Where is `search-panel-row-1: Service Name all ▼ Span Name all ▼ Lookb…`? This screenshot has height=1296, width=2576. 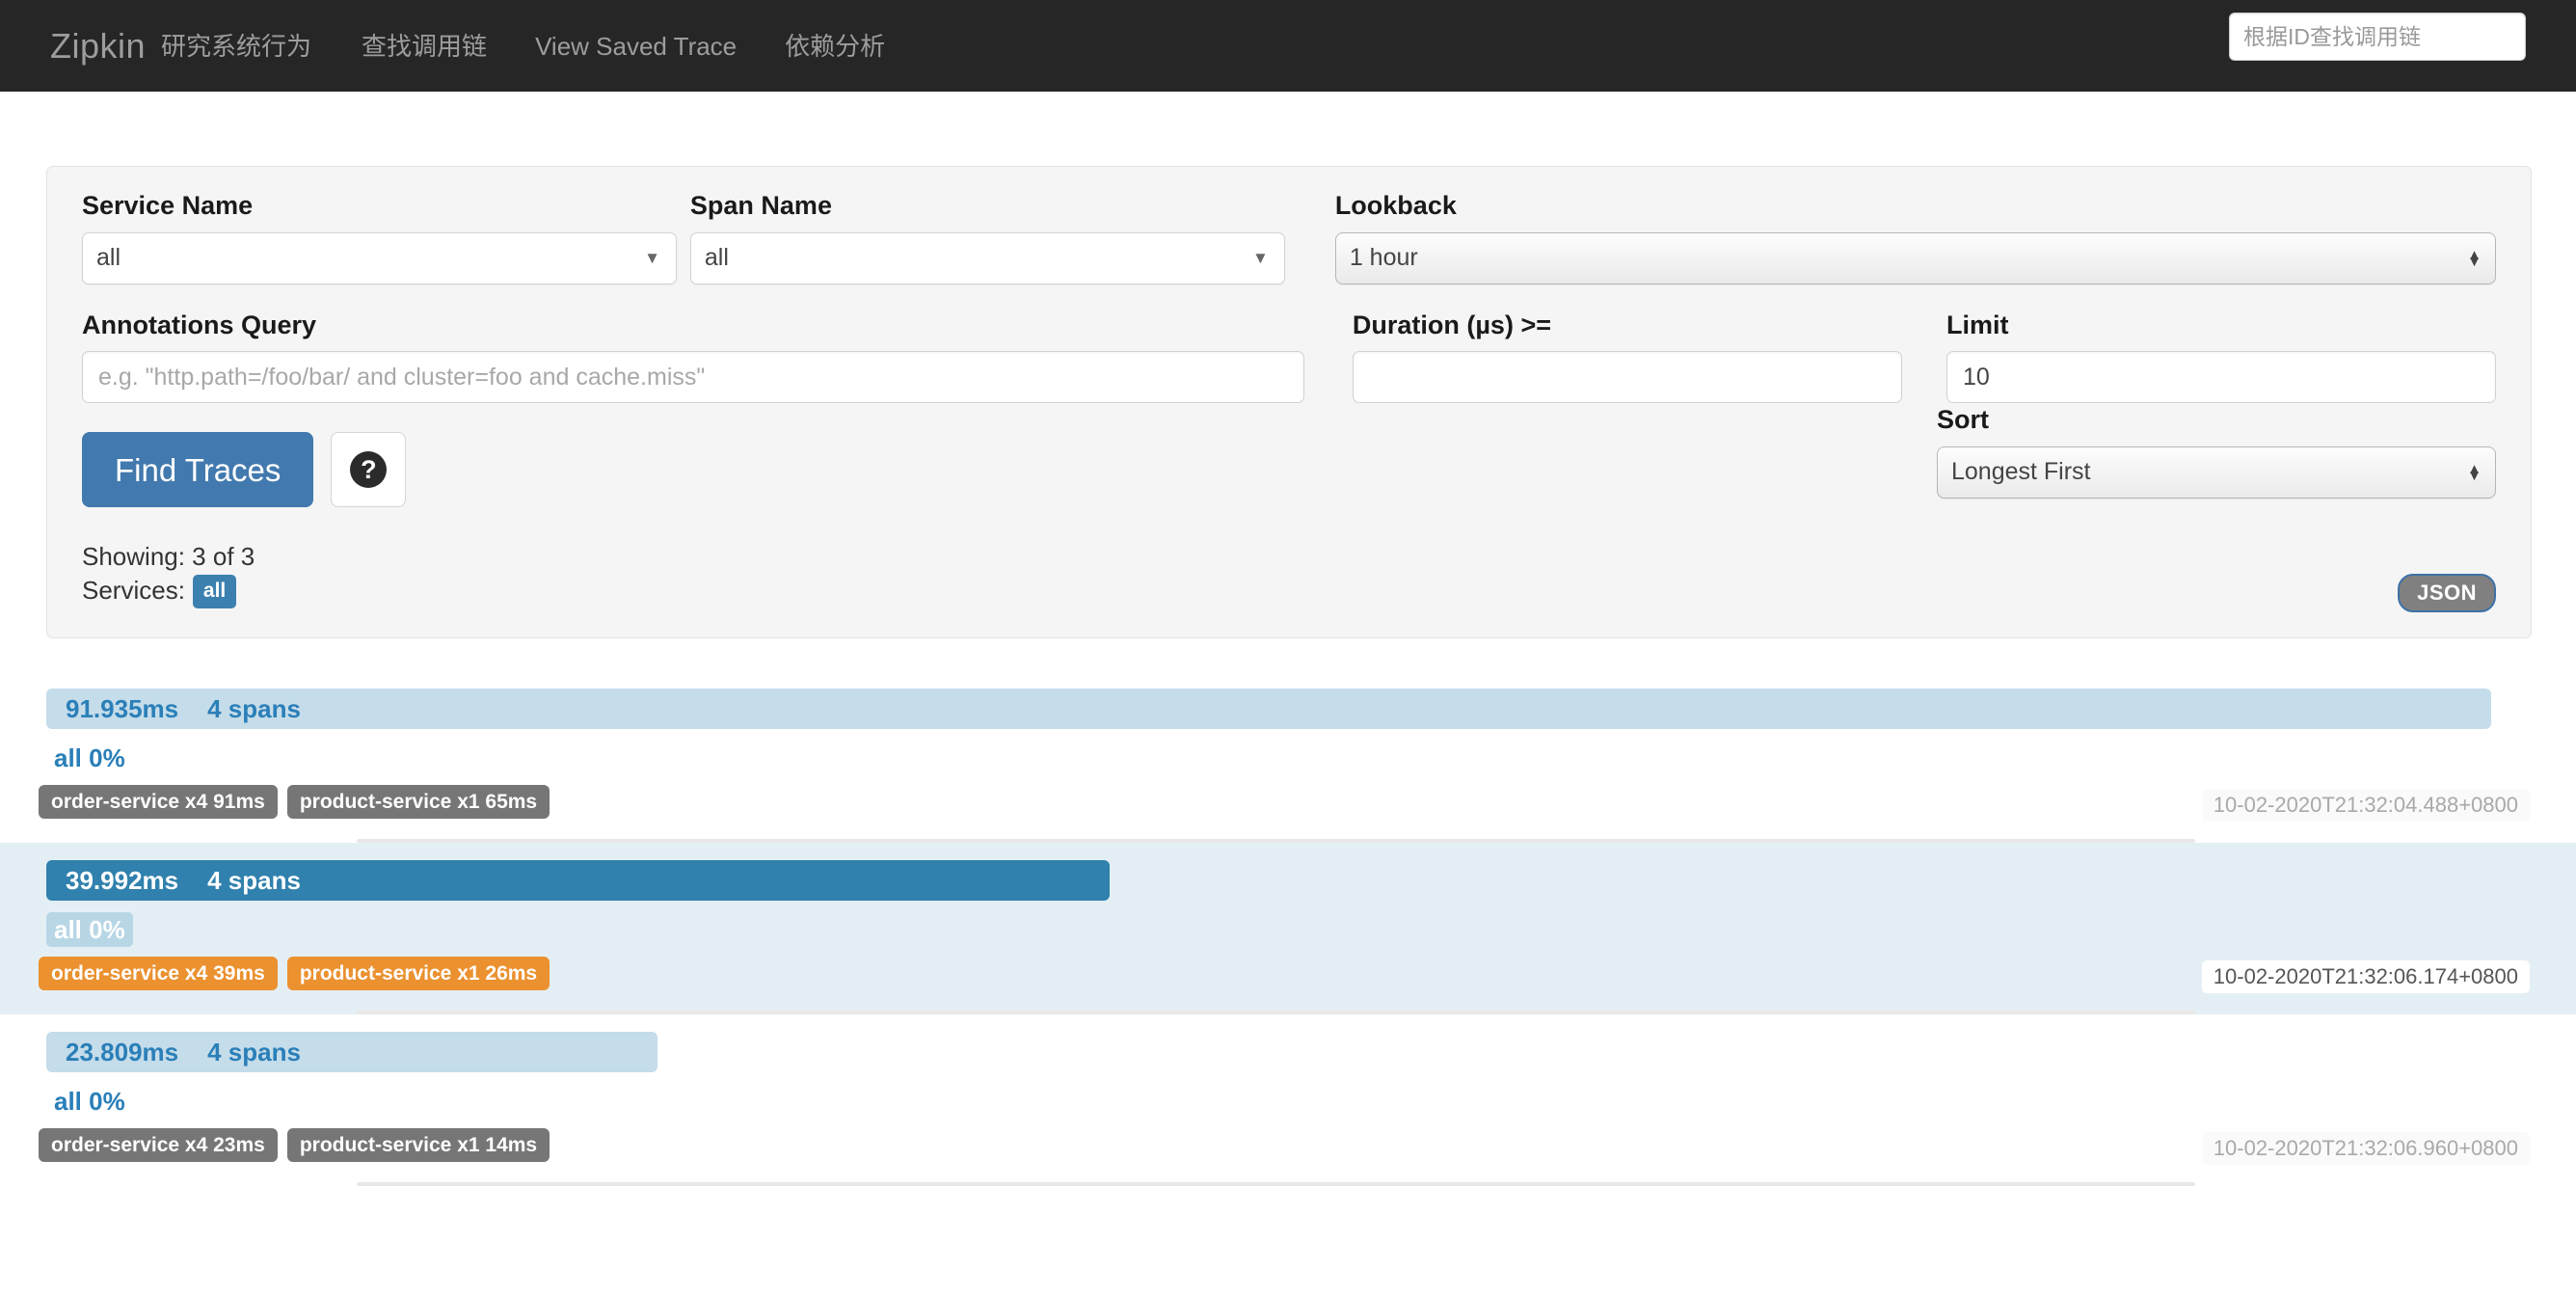
search-panel-row-1: Service Name all ▼ Span Name all ▼ Lookb… is located at coordinates (1289, 237).